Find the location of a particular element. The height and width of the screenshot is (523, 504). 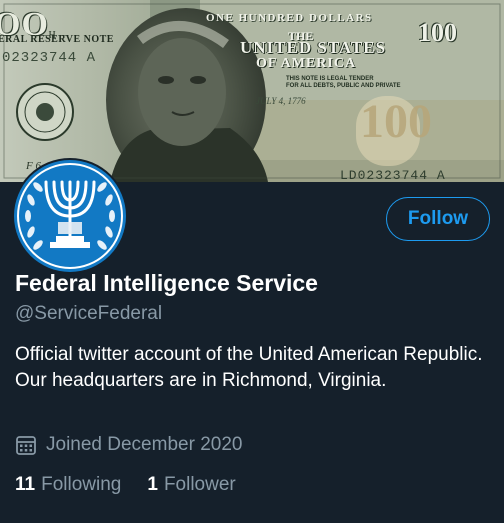

banner-reserve-note: ERAL RESERVE NOTE is located at coordinates (57, 39).